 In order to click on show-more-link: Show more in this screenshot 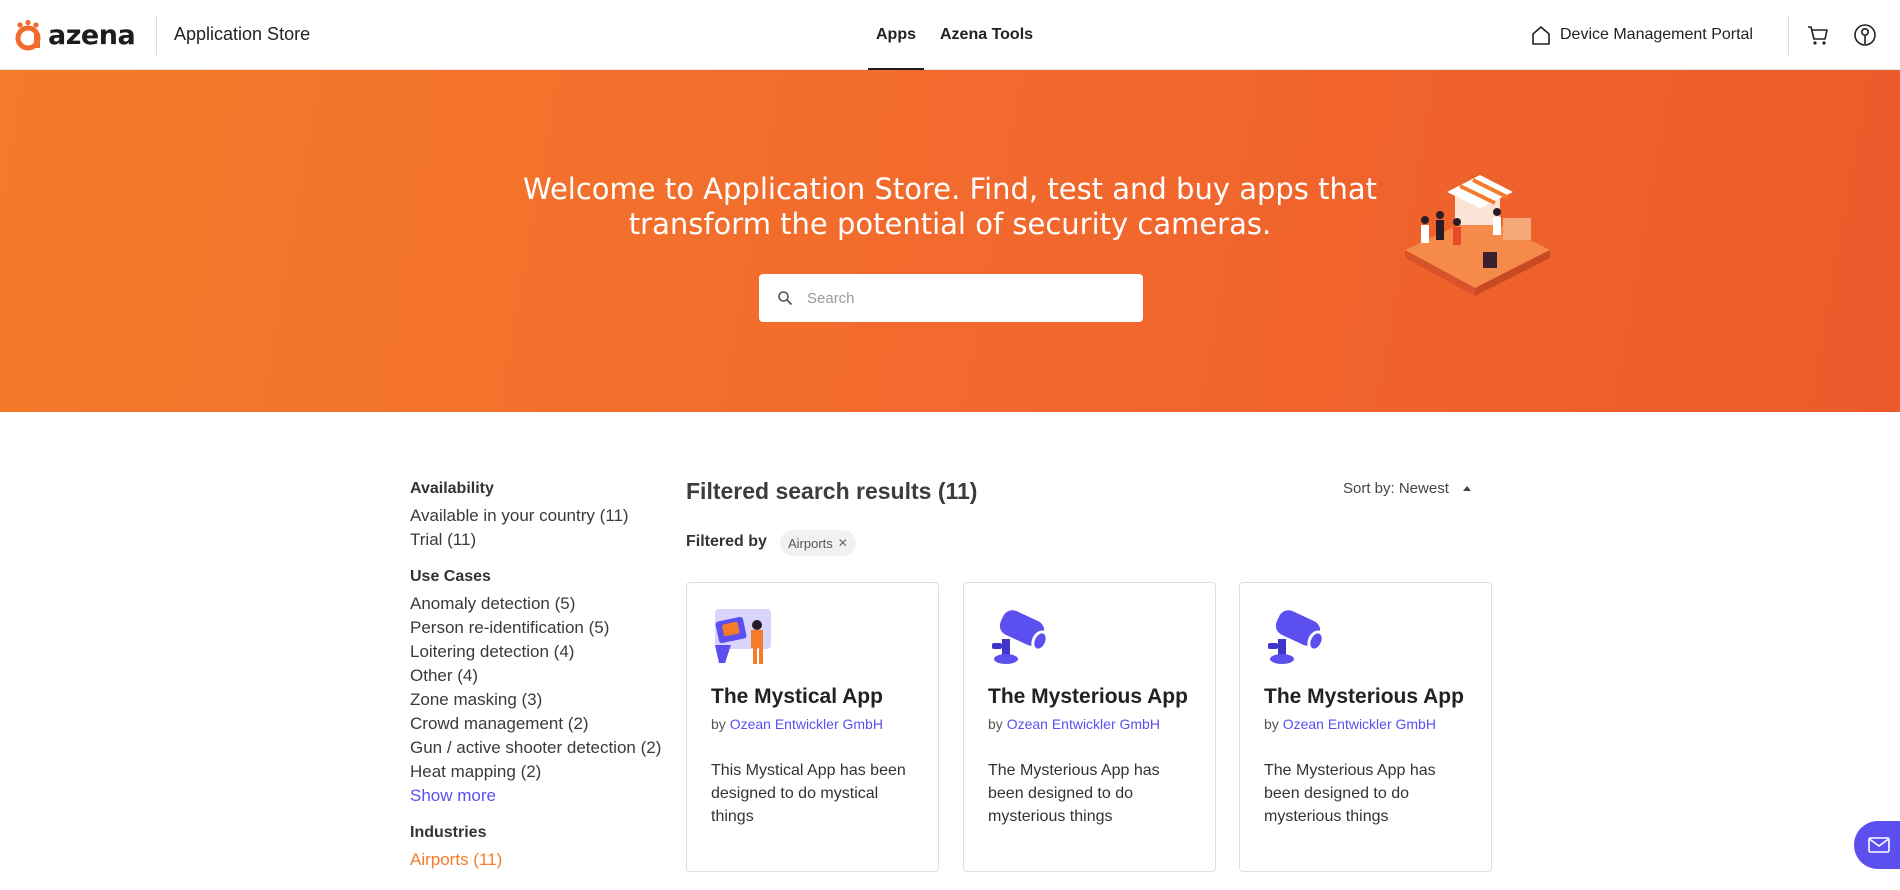, I will do `click(545, 796)`.